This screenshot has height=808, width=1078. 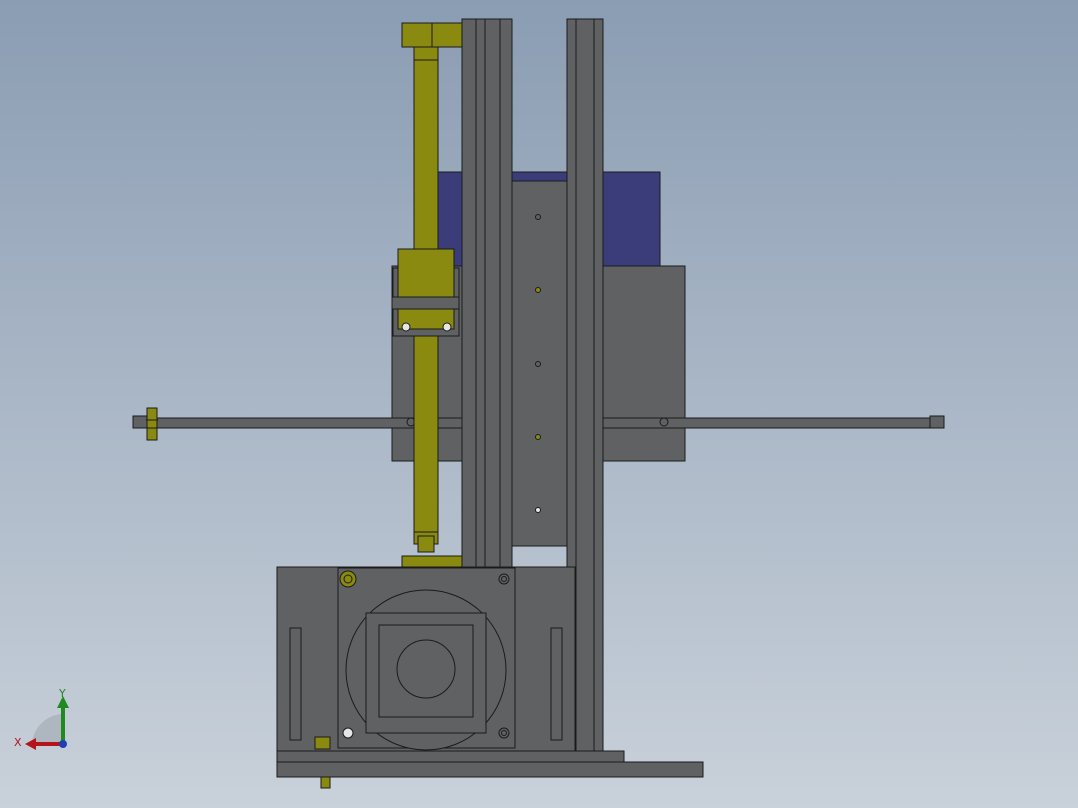 I want to click on vertical-rail-left, so click(x=487, y=294).